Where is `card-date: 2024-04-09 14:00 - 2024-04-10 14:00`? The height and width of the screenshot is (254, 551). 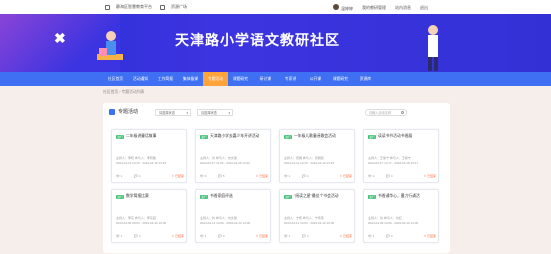
card-date: 2024-04-09 14:00 - 2024-04-10 14:00 is located at coordinates (393, 223).